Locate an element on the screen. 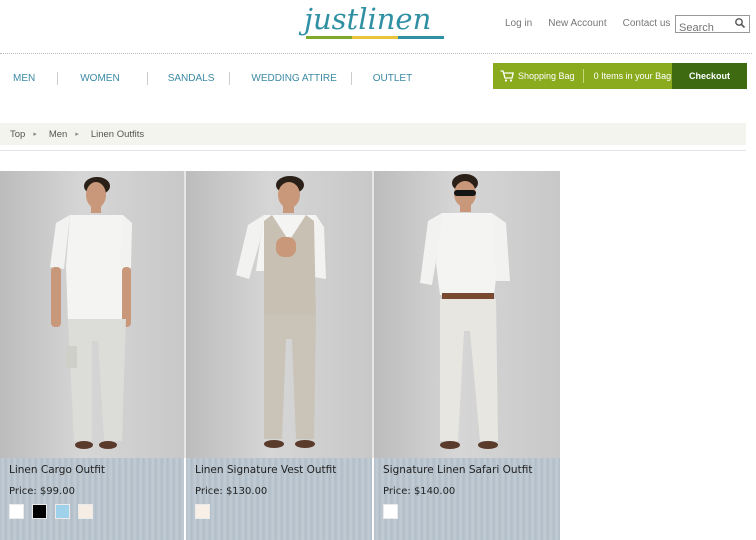 The width and height of the screenshot is (756, 540). nav-men: MEN is located at coordinates (24, 78).